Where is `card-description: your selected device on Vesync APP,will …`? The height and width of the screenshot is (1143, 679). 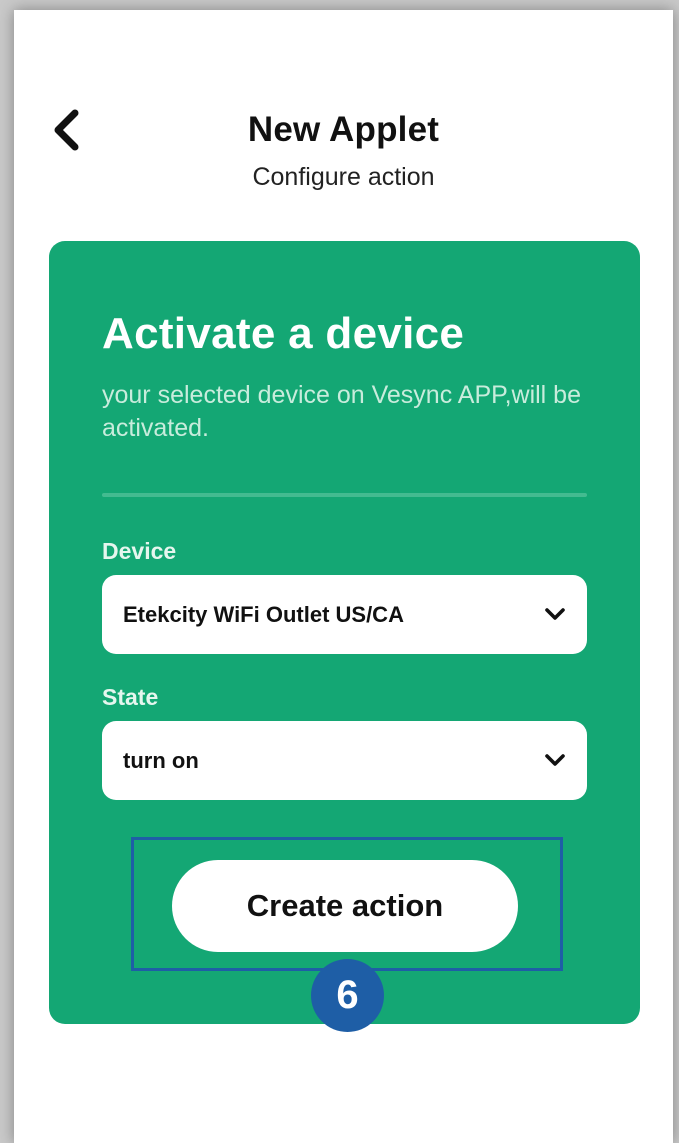
card-description: your selected device on Vesync APP,will … is located at coordinates (341, 411).